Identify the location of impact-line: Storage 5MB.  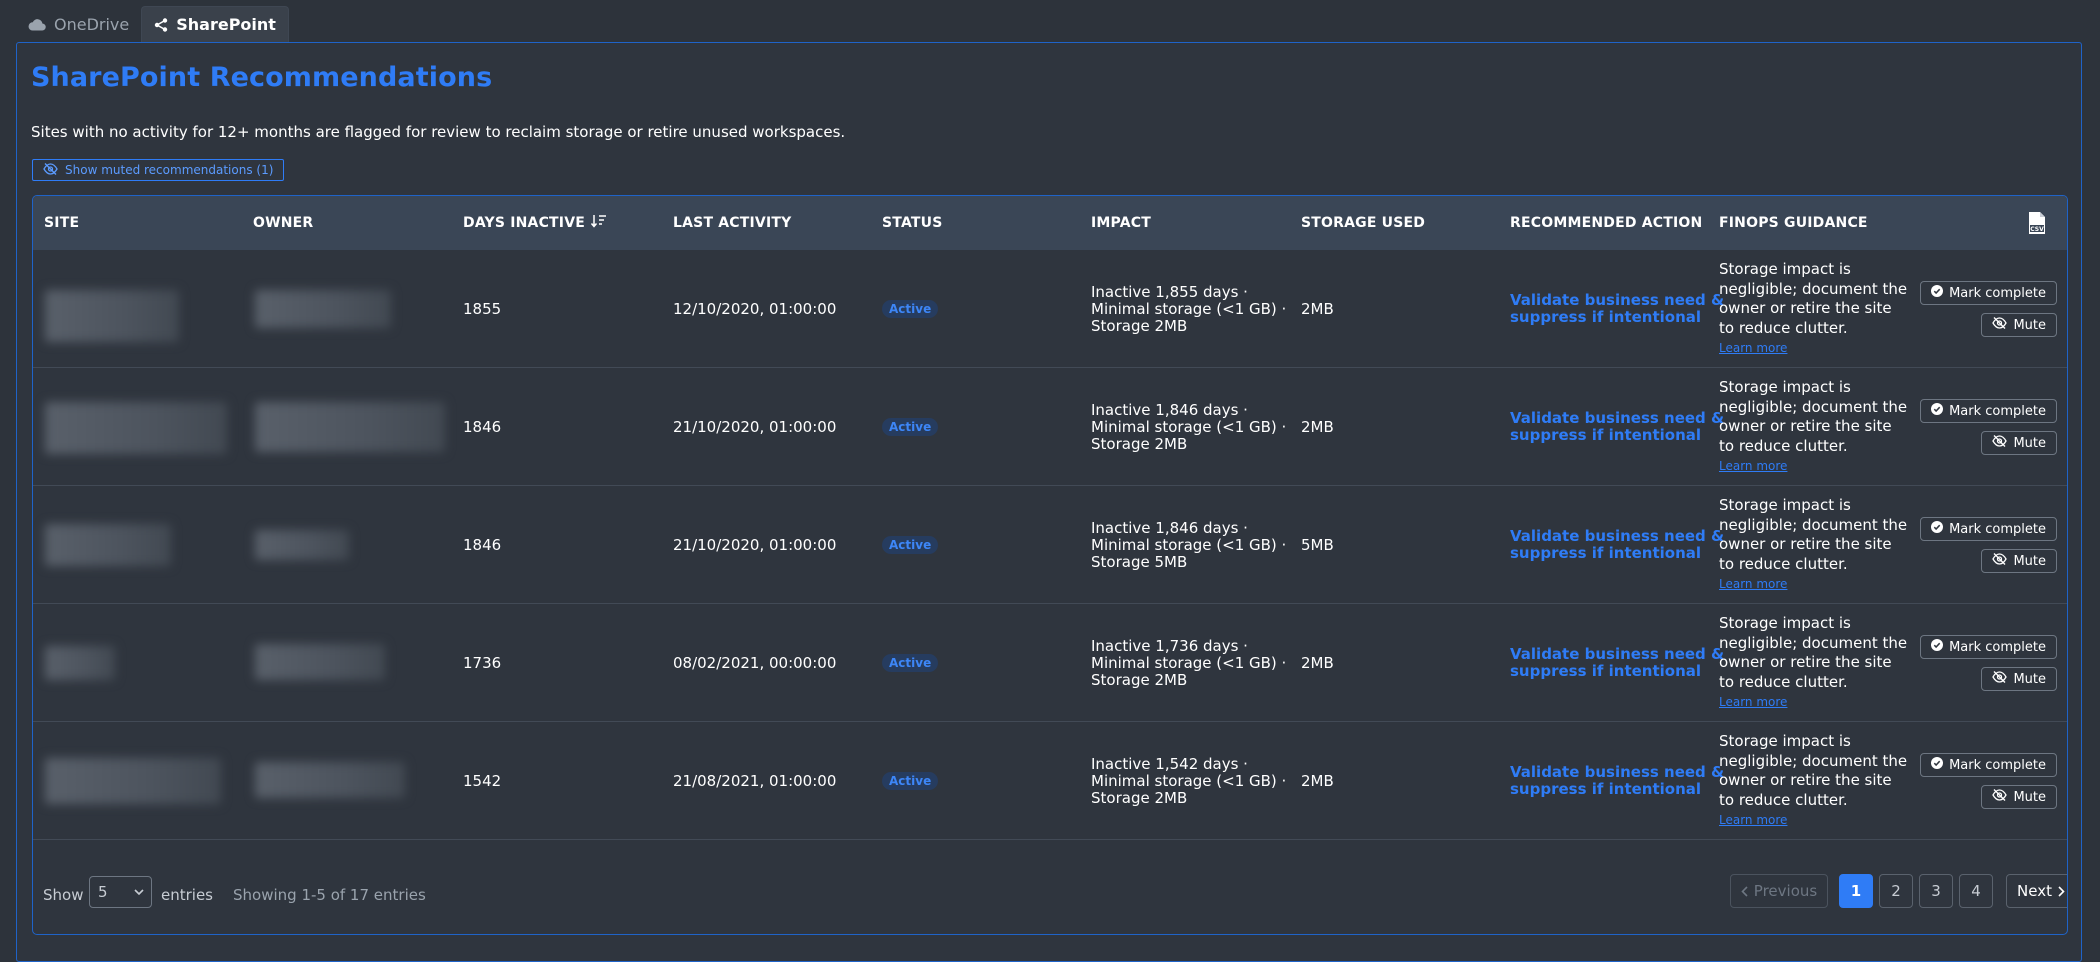
(1139, 561).